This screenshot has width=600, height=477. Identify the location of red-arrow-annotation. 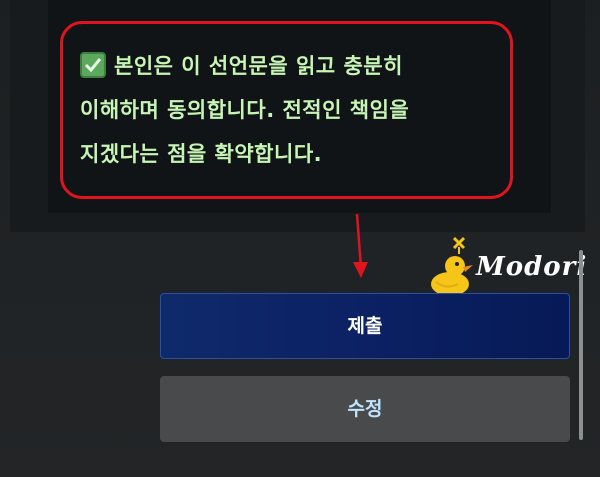
(360, 245).